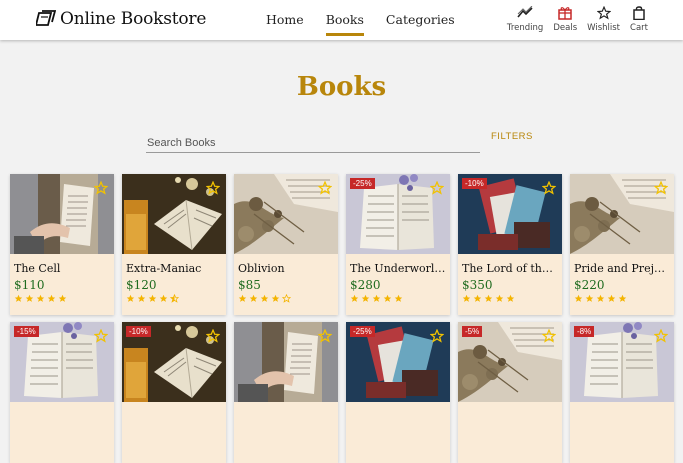 The height and width of the screenshot is (463, 683). Describe the element at coordinates (565, 28) in the screenshot. I see `deals-label: Deals` at that location.